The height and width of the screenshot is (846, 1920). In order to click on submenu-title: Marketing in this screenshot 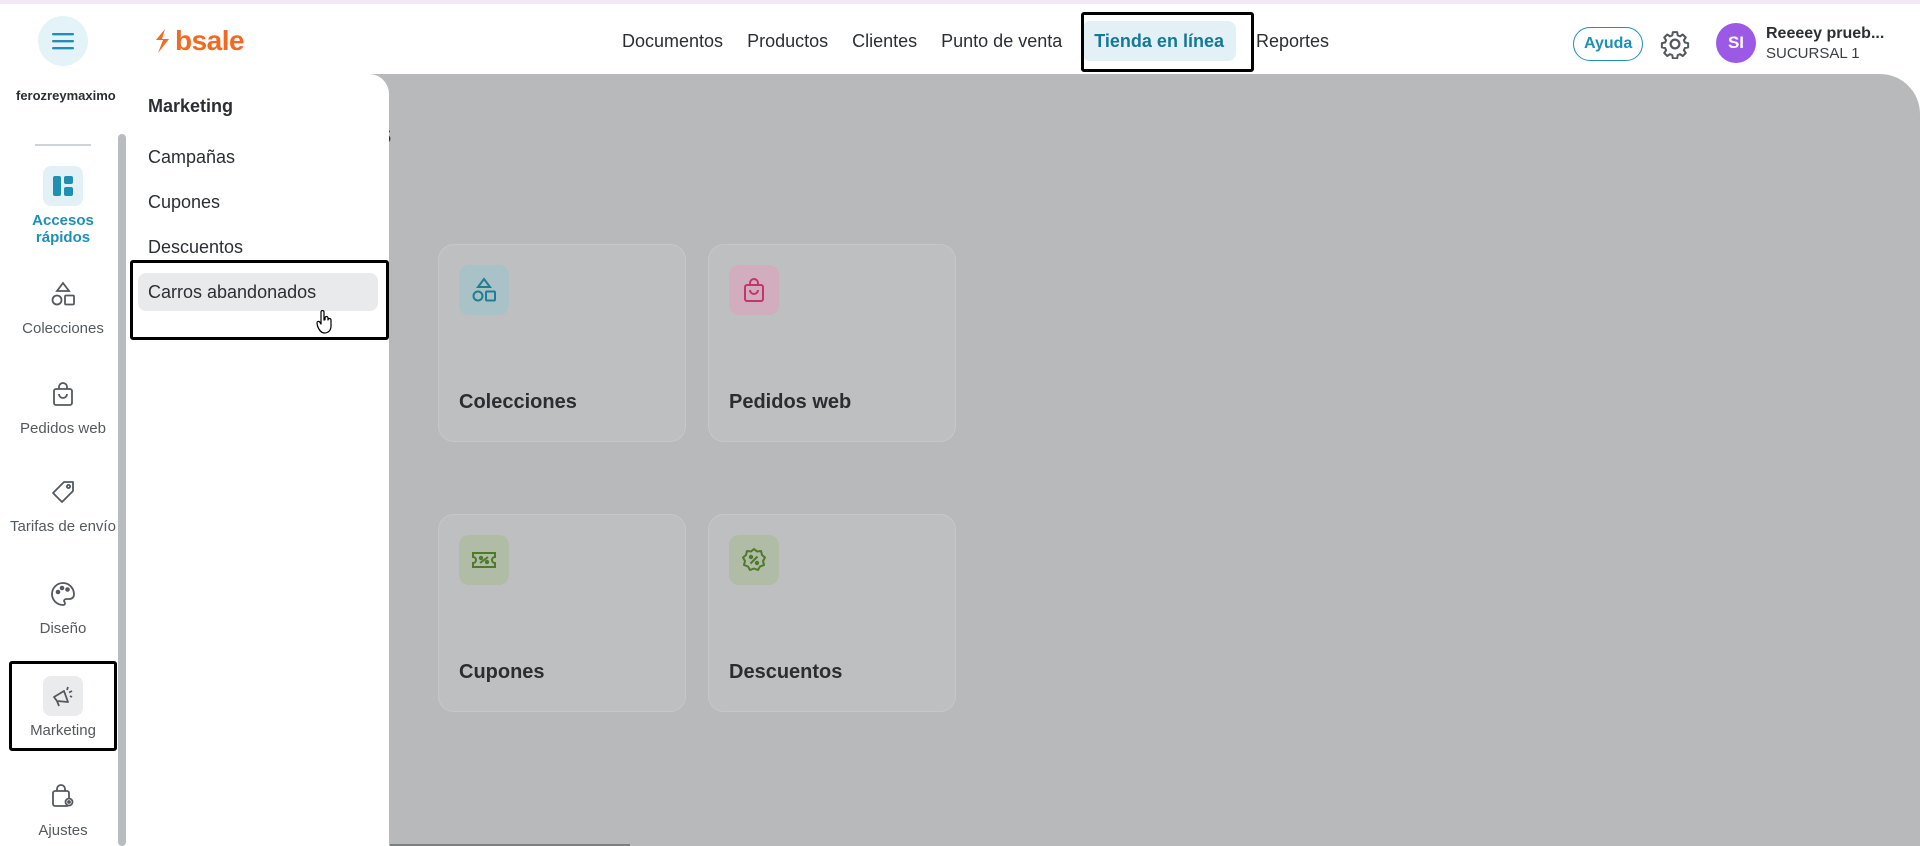, I will do `click(191, 106)`.